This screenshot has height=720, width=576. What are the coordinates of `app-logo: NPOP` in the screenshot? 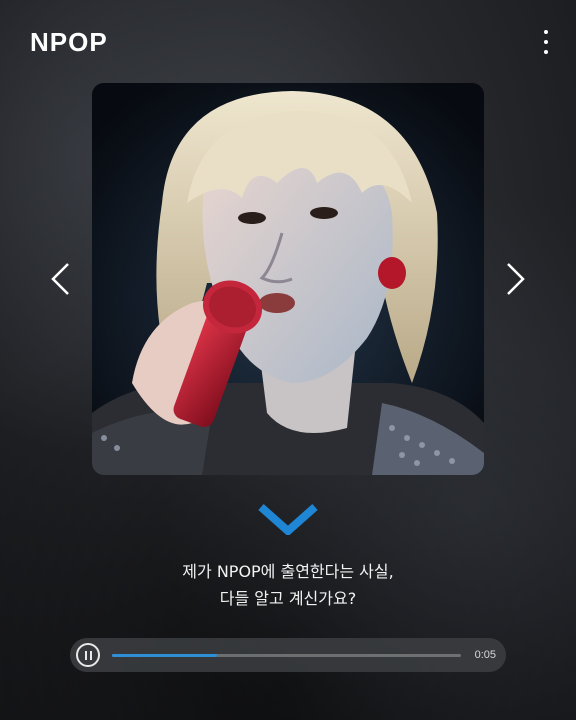 It's located at (69, 41).